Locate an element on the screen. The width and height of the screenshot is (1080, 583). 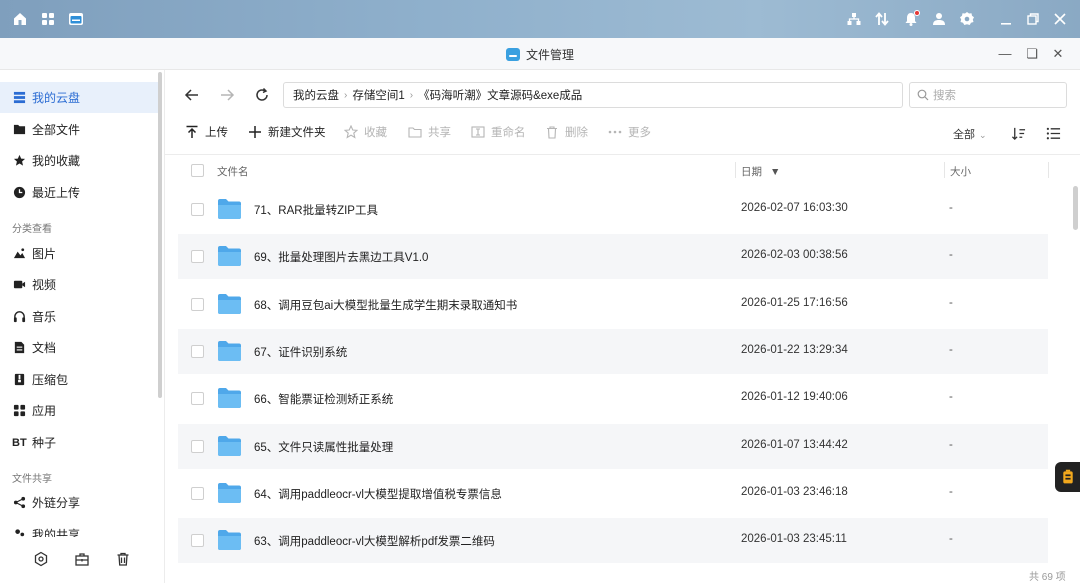
list-view-button is located at coordinates (1053, 133).